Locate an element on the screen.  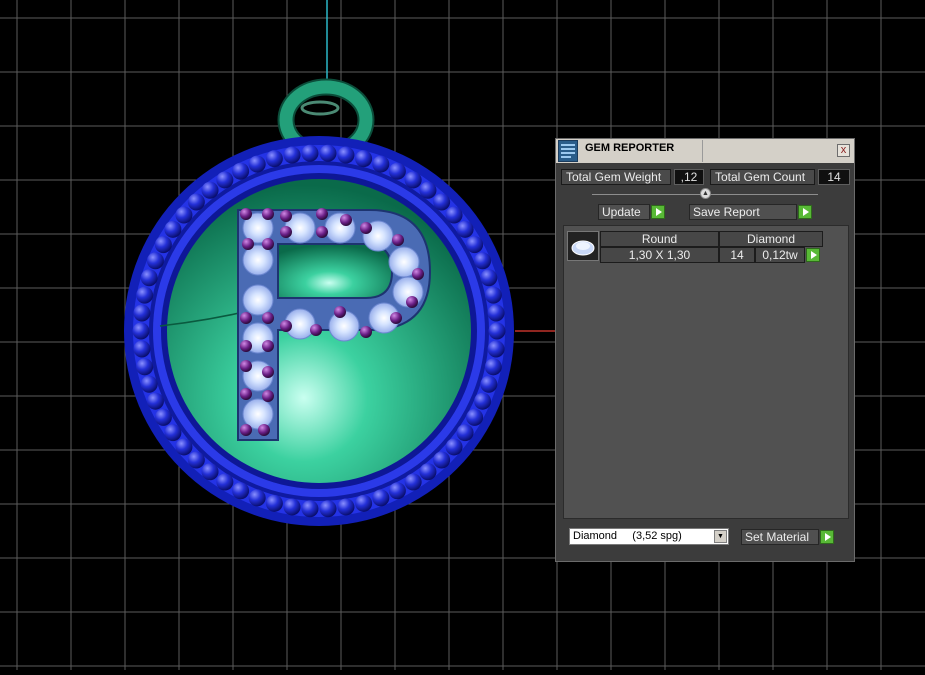
update-button: Update is located at coordinates (624, 212).